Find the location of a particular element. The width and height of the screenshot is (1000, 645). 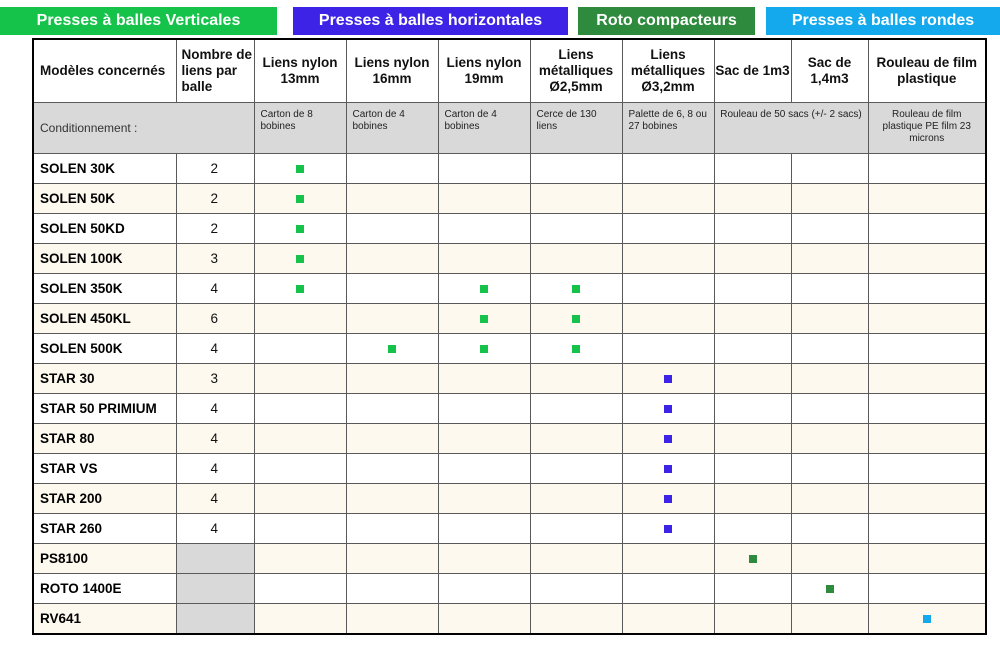

table-row: STAR 50 PRIMIUM 4 is located at coordinates (509, 408).